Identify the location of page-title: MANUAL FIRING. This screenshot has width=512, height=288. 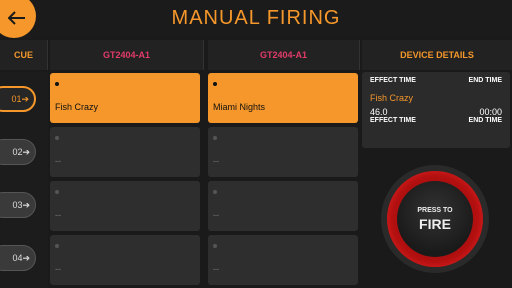
(256, 18).